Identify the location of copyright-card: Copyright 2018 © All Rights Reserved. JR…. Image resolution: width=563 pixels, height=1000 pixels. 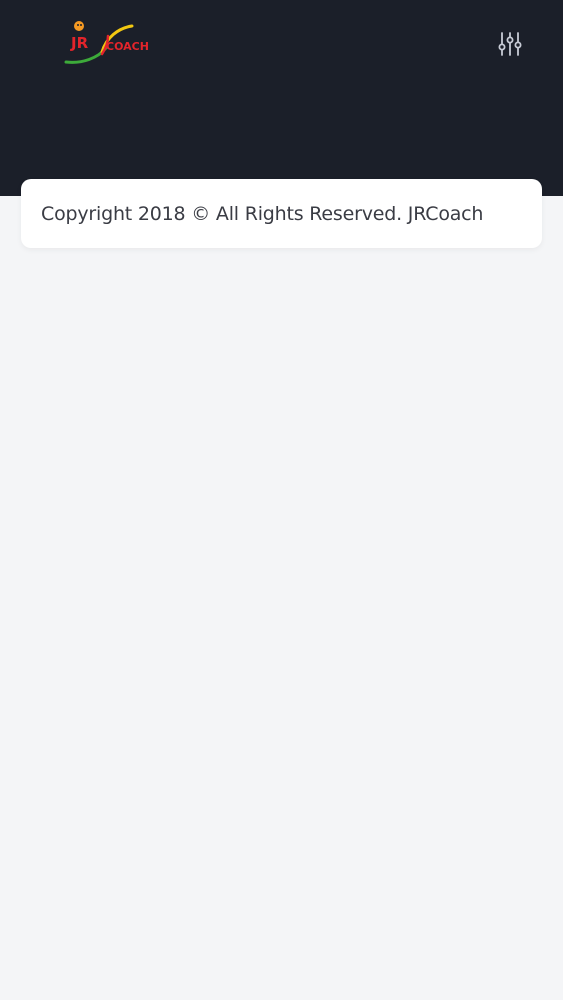
(281, 213).